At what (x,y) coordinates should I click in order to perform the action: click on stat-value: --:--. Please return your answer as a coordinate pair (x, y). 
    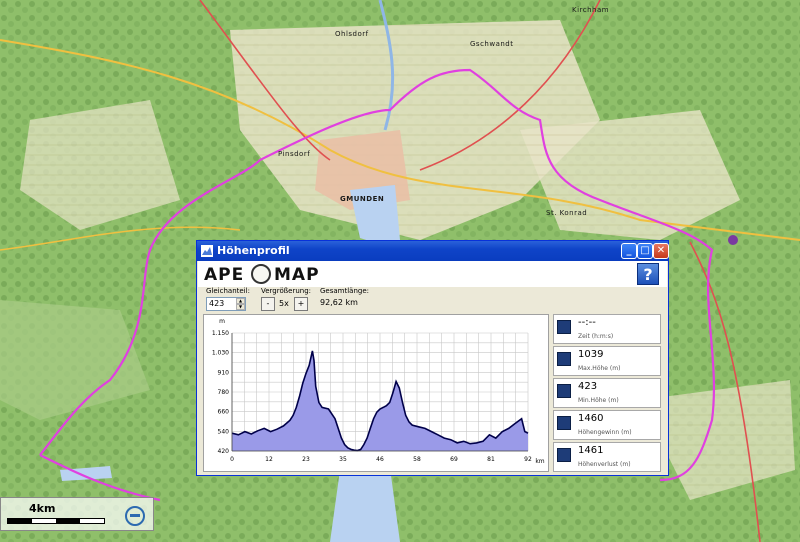
    Looking at the image, I should click on (587, 322).